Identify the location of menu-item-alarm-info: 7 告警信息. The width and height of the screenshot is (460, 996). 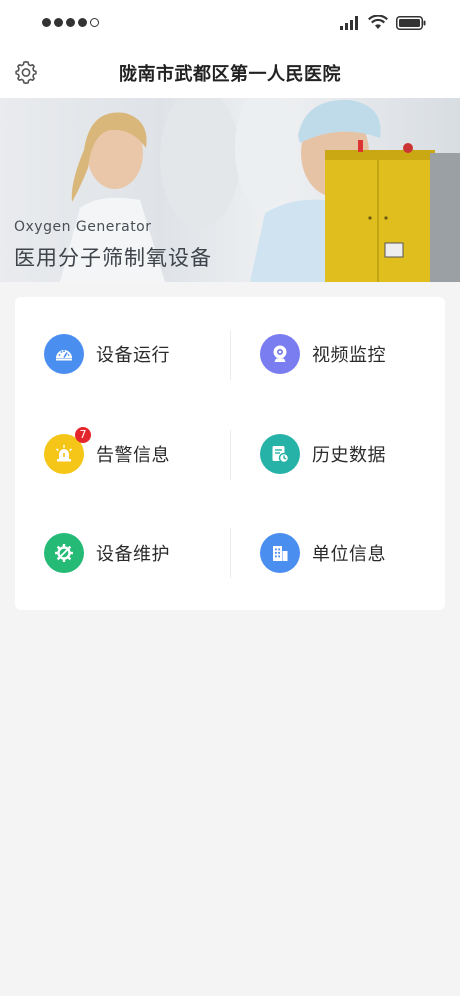
(107, 454).